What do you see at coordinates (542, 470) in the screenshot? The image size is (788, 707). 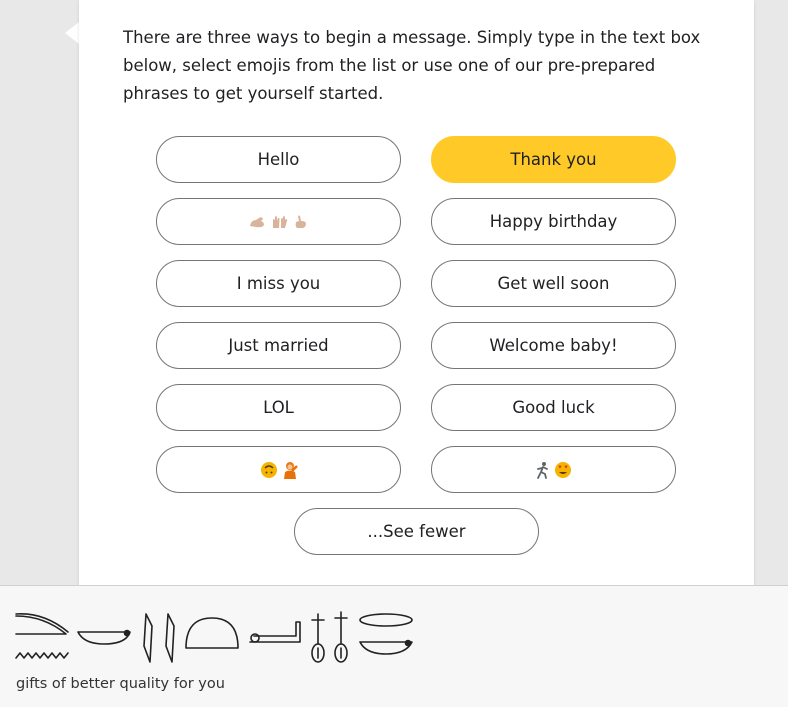 I see `person-running-icon` at bounding box center [542, 470].